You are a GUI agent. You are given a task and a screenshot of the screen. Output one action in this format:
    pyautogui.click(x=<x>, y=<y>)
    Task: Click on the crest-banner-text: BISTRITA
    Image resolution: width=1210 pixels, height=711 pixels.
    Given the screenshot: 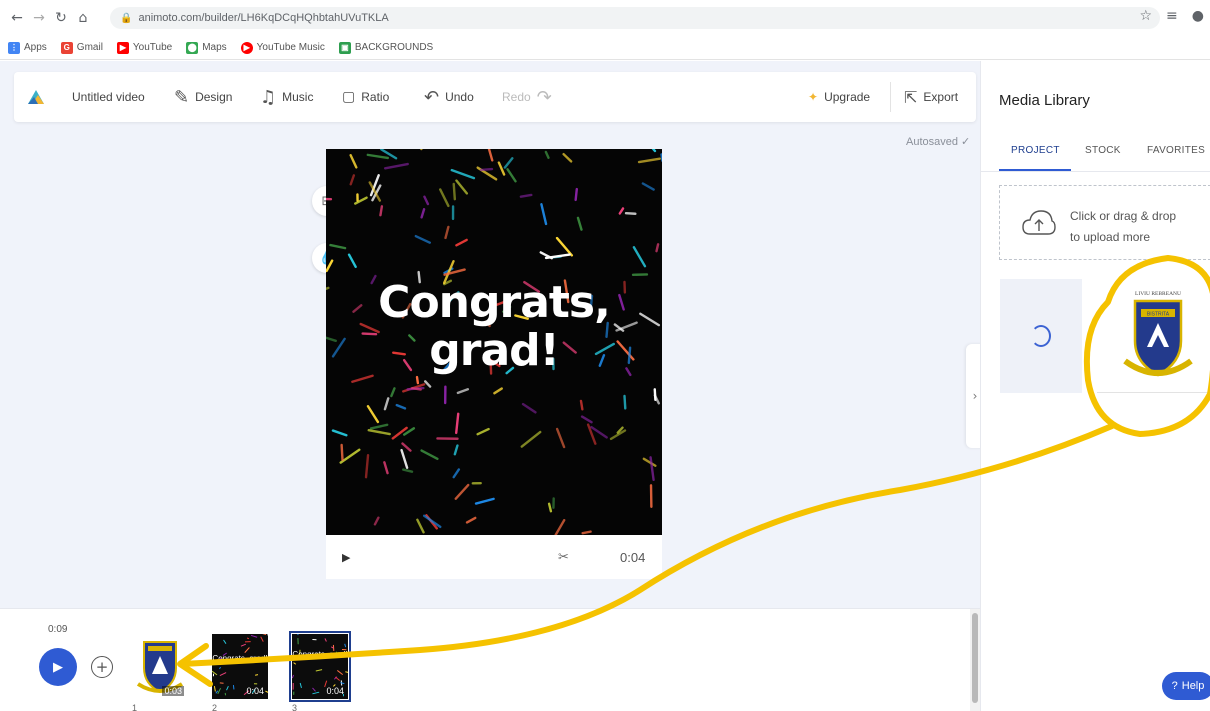 What is the action you would take?
    pyautogui.click(x=1158, y=315)
    